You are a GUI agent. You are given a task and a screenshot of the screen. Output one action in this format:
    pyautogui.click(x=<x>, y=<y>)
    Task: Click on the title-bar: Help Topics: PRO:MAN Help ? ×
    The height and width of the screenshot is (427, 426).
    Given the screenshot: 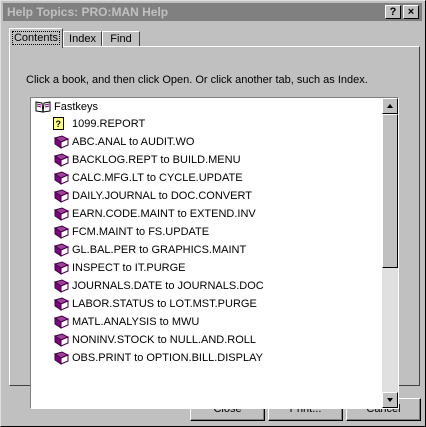 What is the action you would take?
    pyautogui.click(x=212, y=12)
    